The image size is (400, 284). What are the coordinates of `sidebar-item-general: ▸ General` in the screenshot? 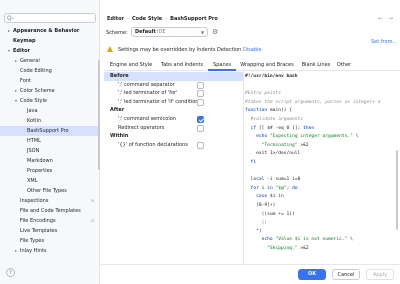 It's located at (50, 61).